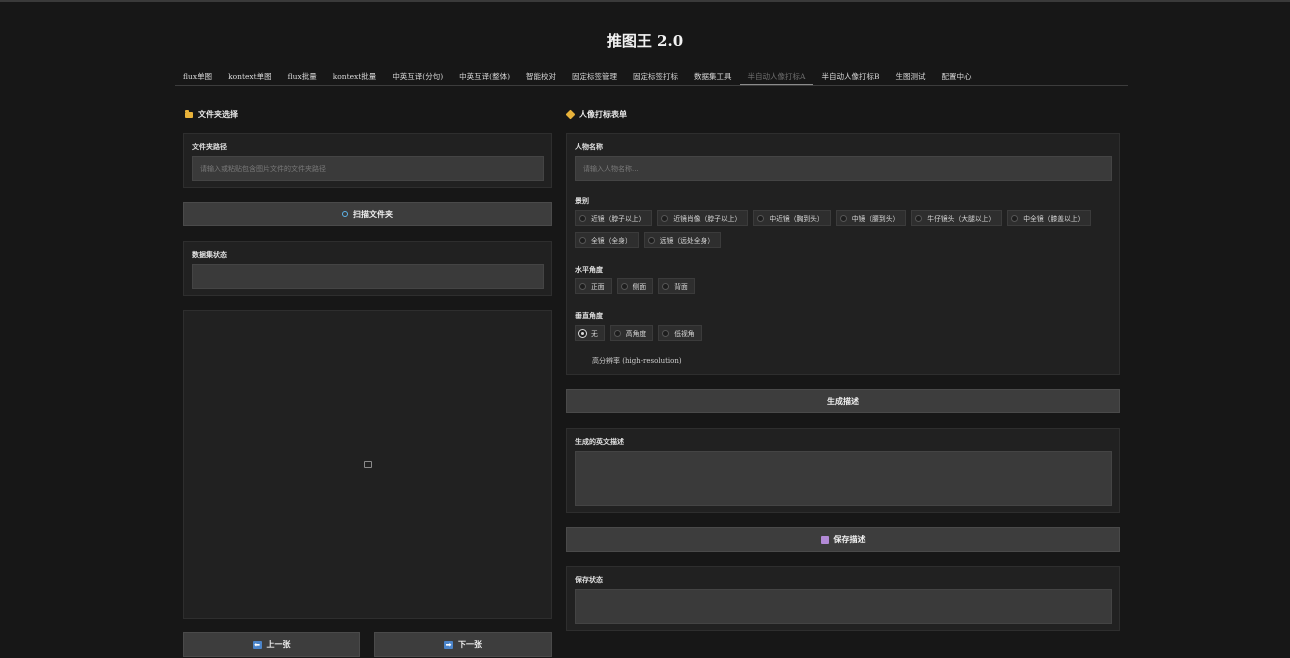 Image resolution: width=1290 pixels, height=658 pixels. I want to click on dataset-status-panel: 数据集状态, so click(367, 268).